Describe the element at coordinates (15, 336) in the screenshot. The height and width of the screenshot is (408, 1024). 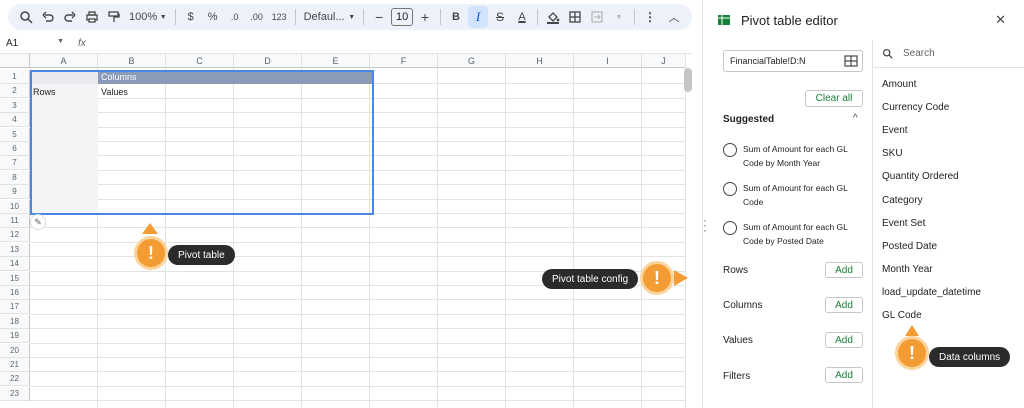
I see `row-header: 19` at that location.